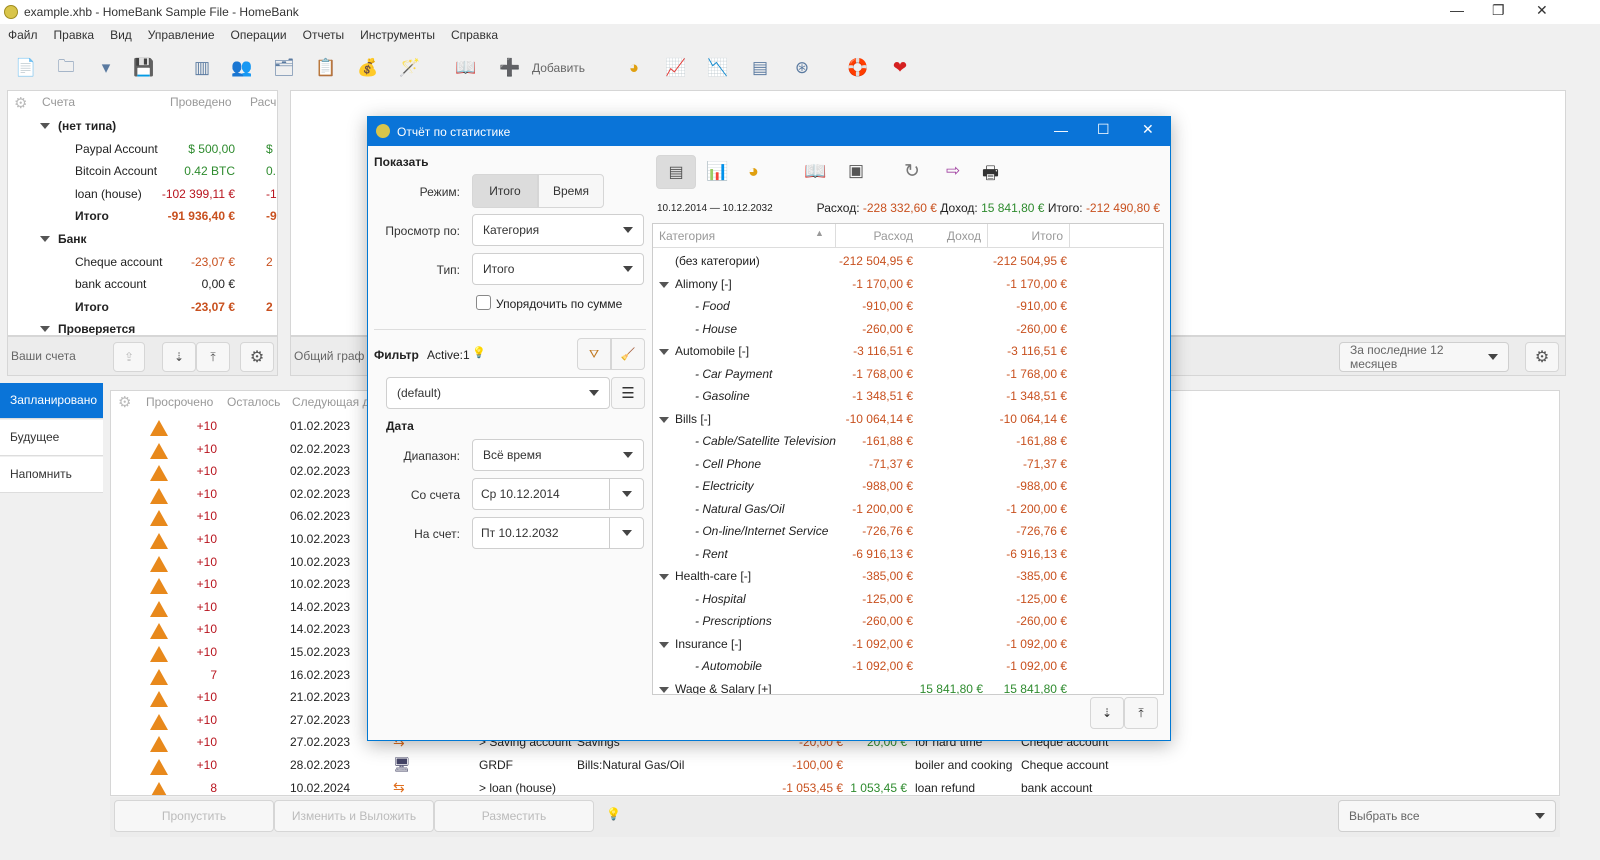  What do you see at coordinates (626, 533) in the screenshot?
I see `to-date-dropdown` at bounding box center [626, 533].